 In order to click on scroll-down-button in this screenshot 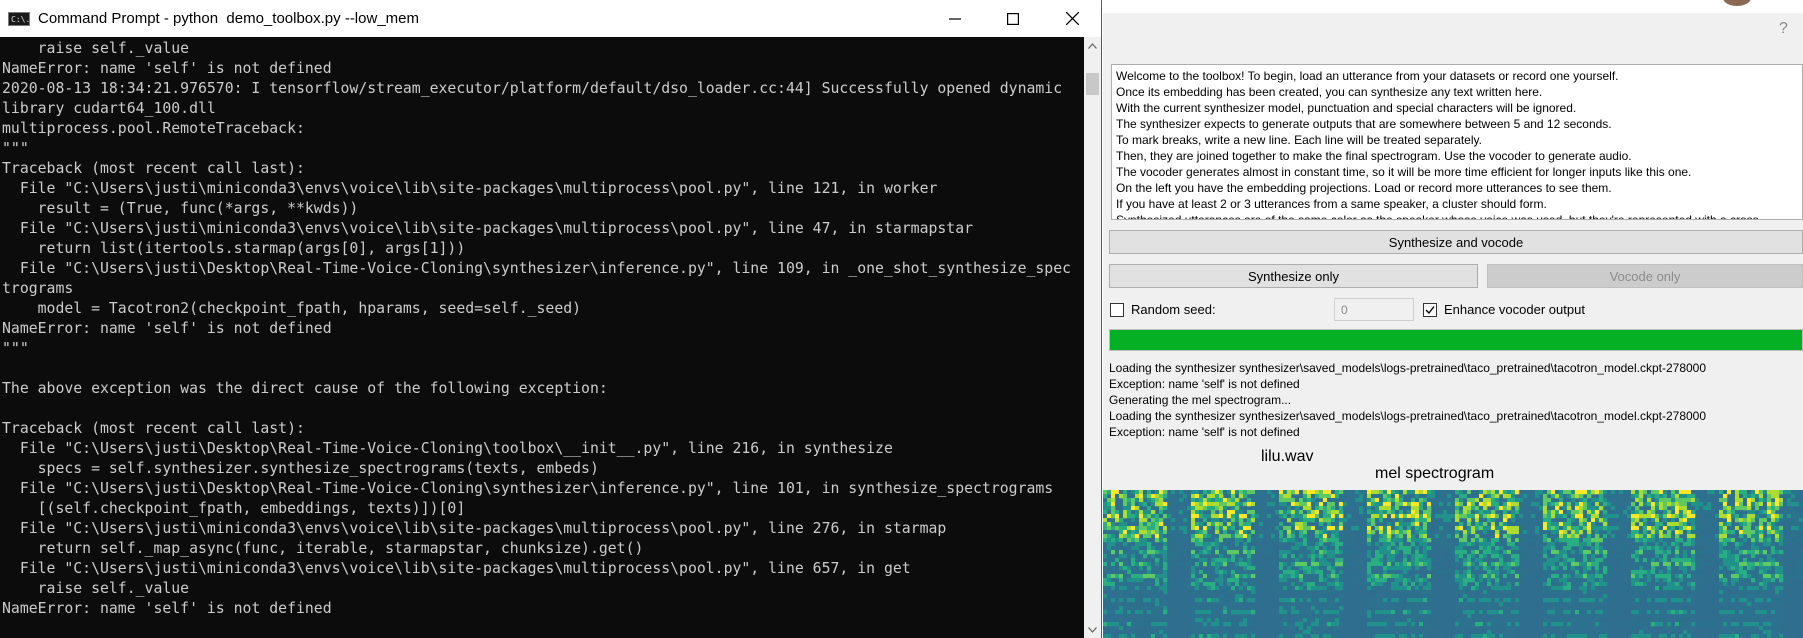, I will do `click(1092, 629)`.